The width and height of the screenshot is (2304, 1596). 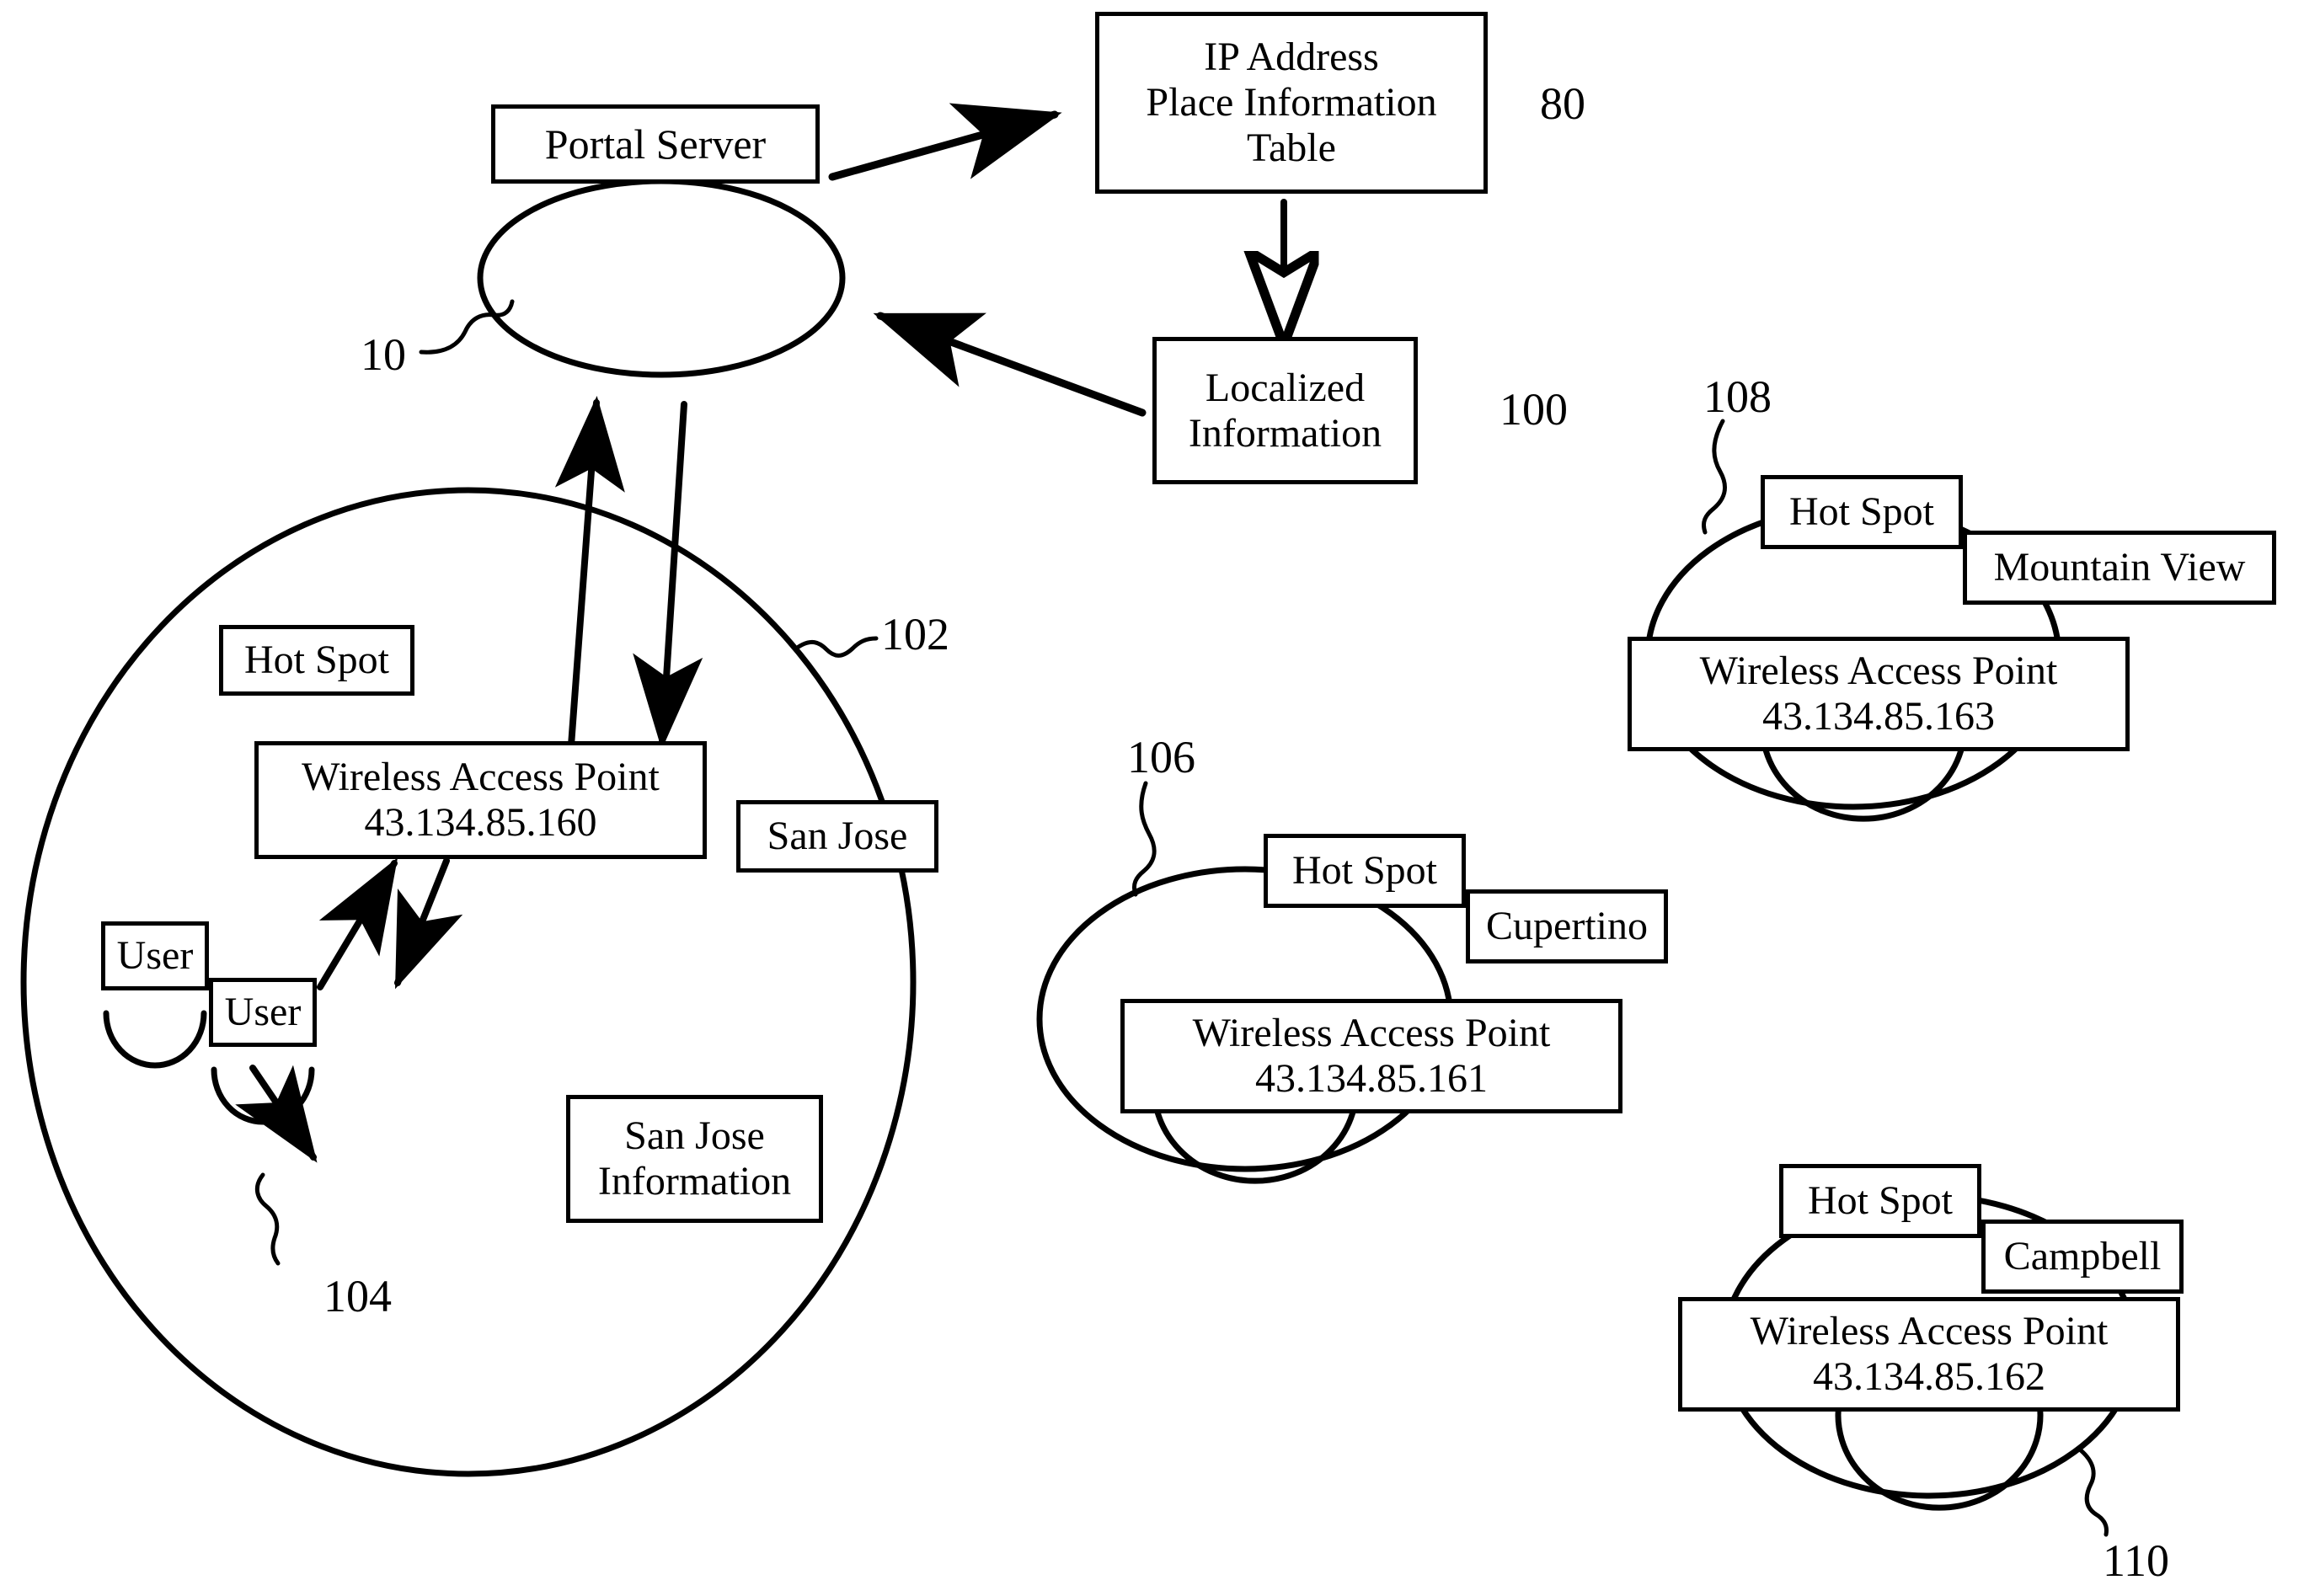 I want to click on user-terminal-a-label: User, so click(x=155, y=956).